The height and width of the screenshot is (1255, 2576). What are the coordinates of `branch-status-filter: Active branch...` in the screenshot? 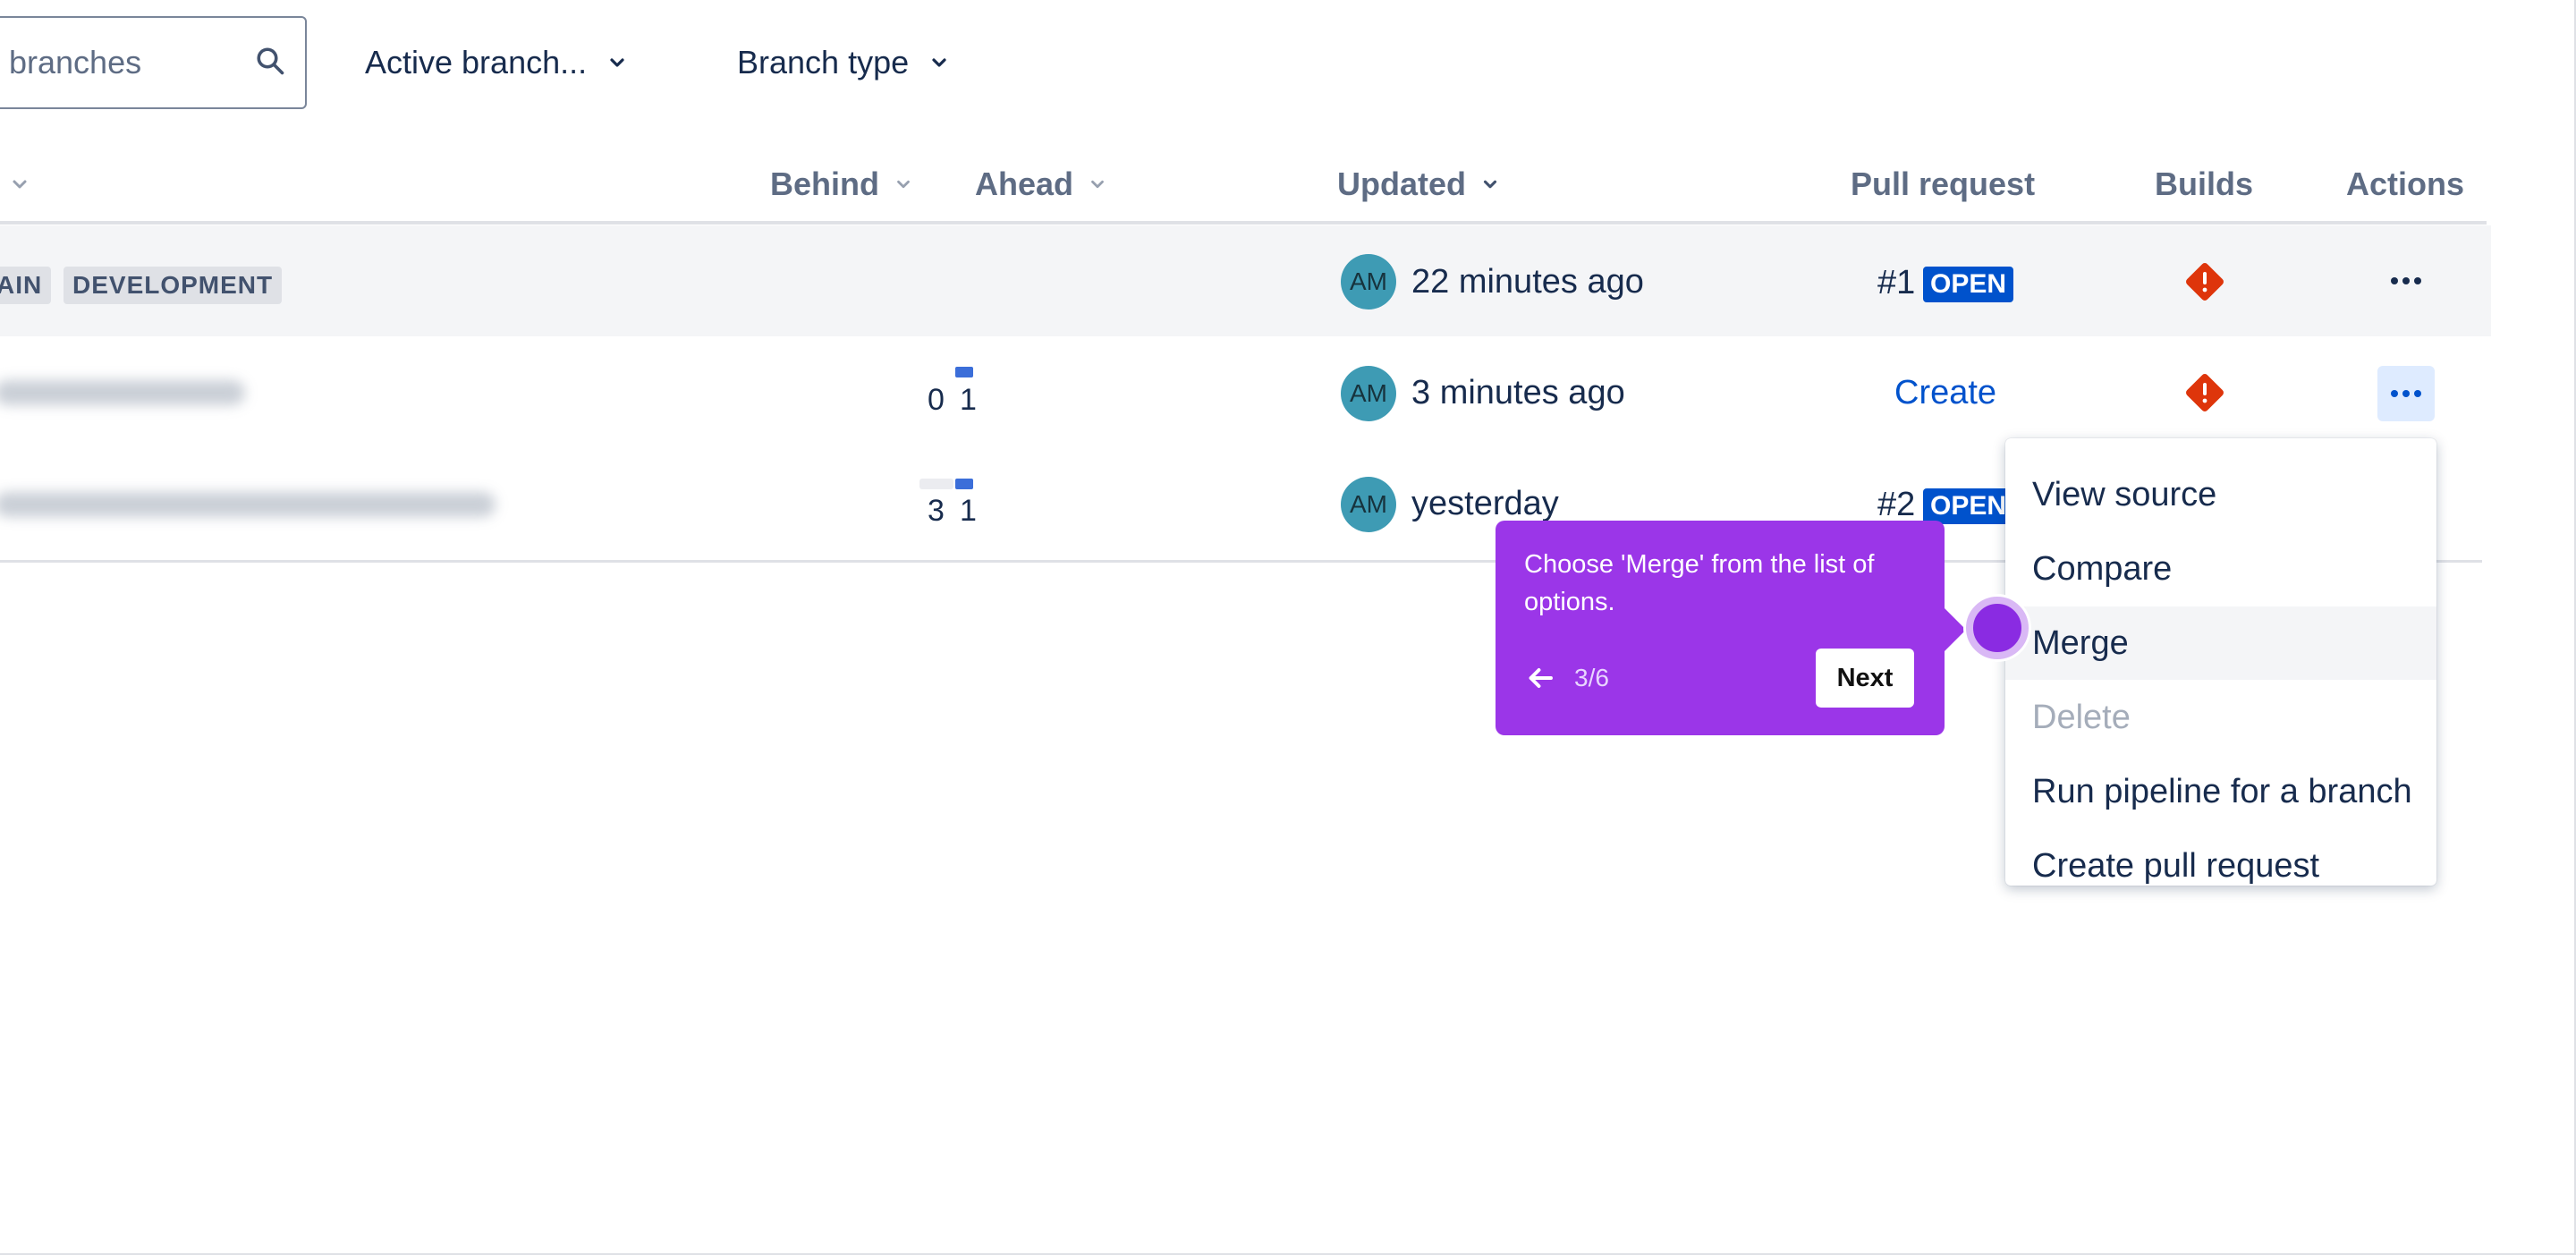 It's located at (496, 63).